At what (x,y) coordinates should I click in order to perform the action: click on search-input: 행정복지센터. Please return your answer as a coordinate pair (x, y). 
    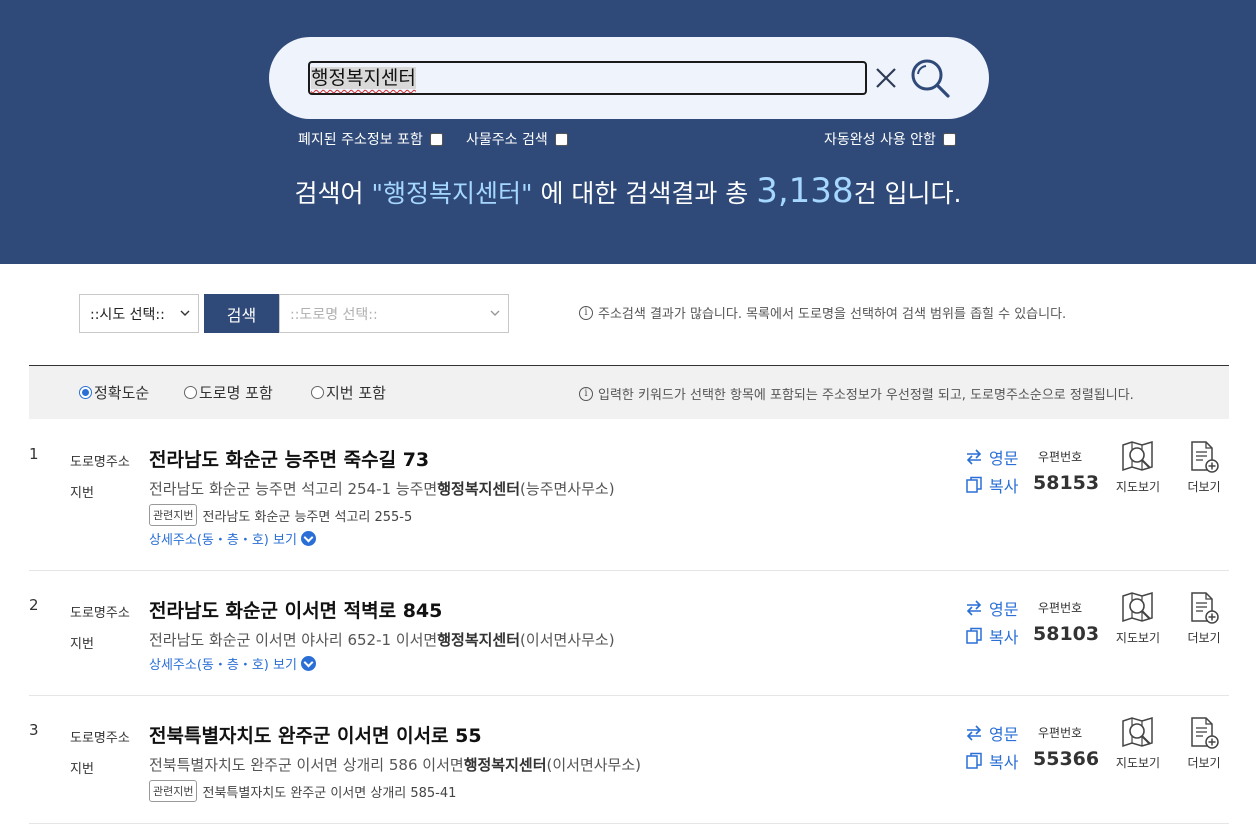
    Looking at the image, I should click on (587, 78).